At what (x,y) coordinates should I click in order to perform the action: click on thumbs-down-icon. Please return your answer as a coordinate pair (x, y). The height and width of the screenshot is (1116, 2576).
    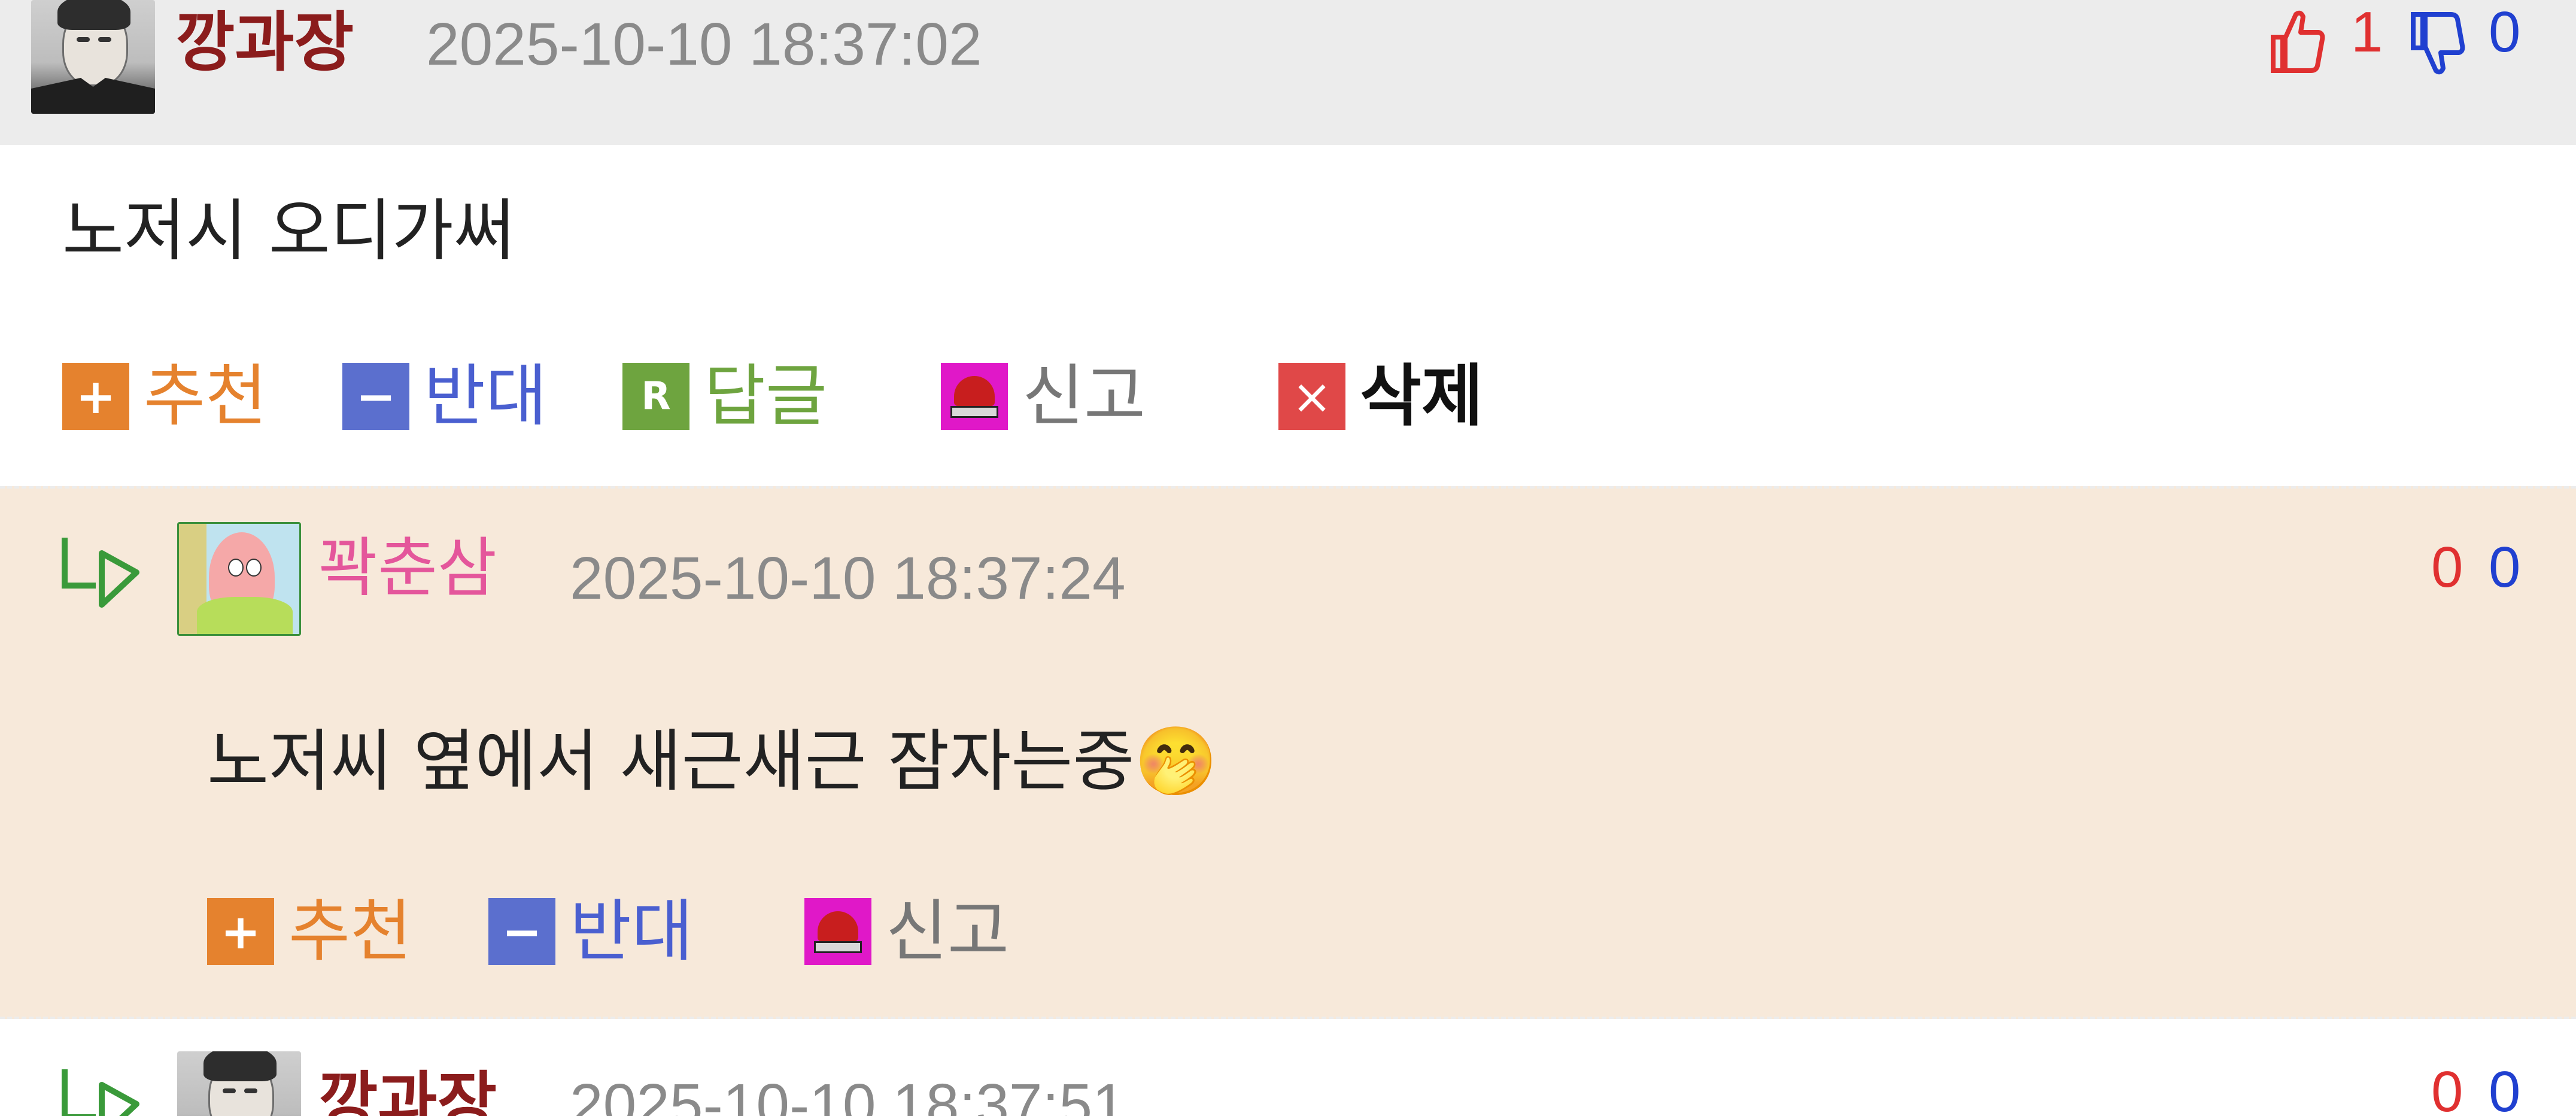
    Looking at the image, I should click on (2437, 45).